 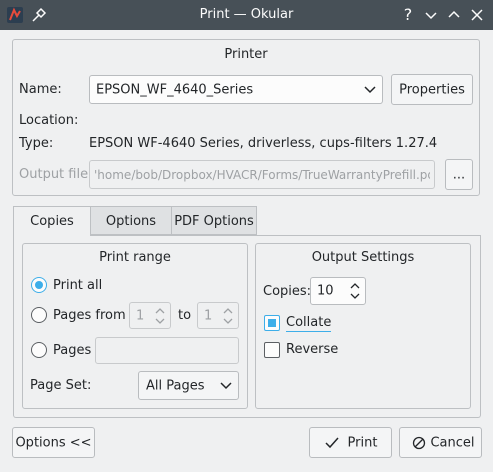 I want to click on window-title: Print — Okular, so click(x=246, y=14).